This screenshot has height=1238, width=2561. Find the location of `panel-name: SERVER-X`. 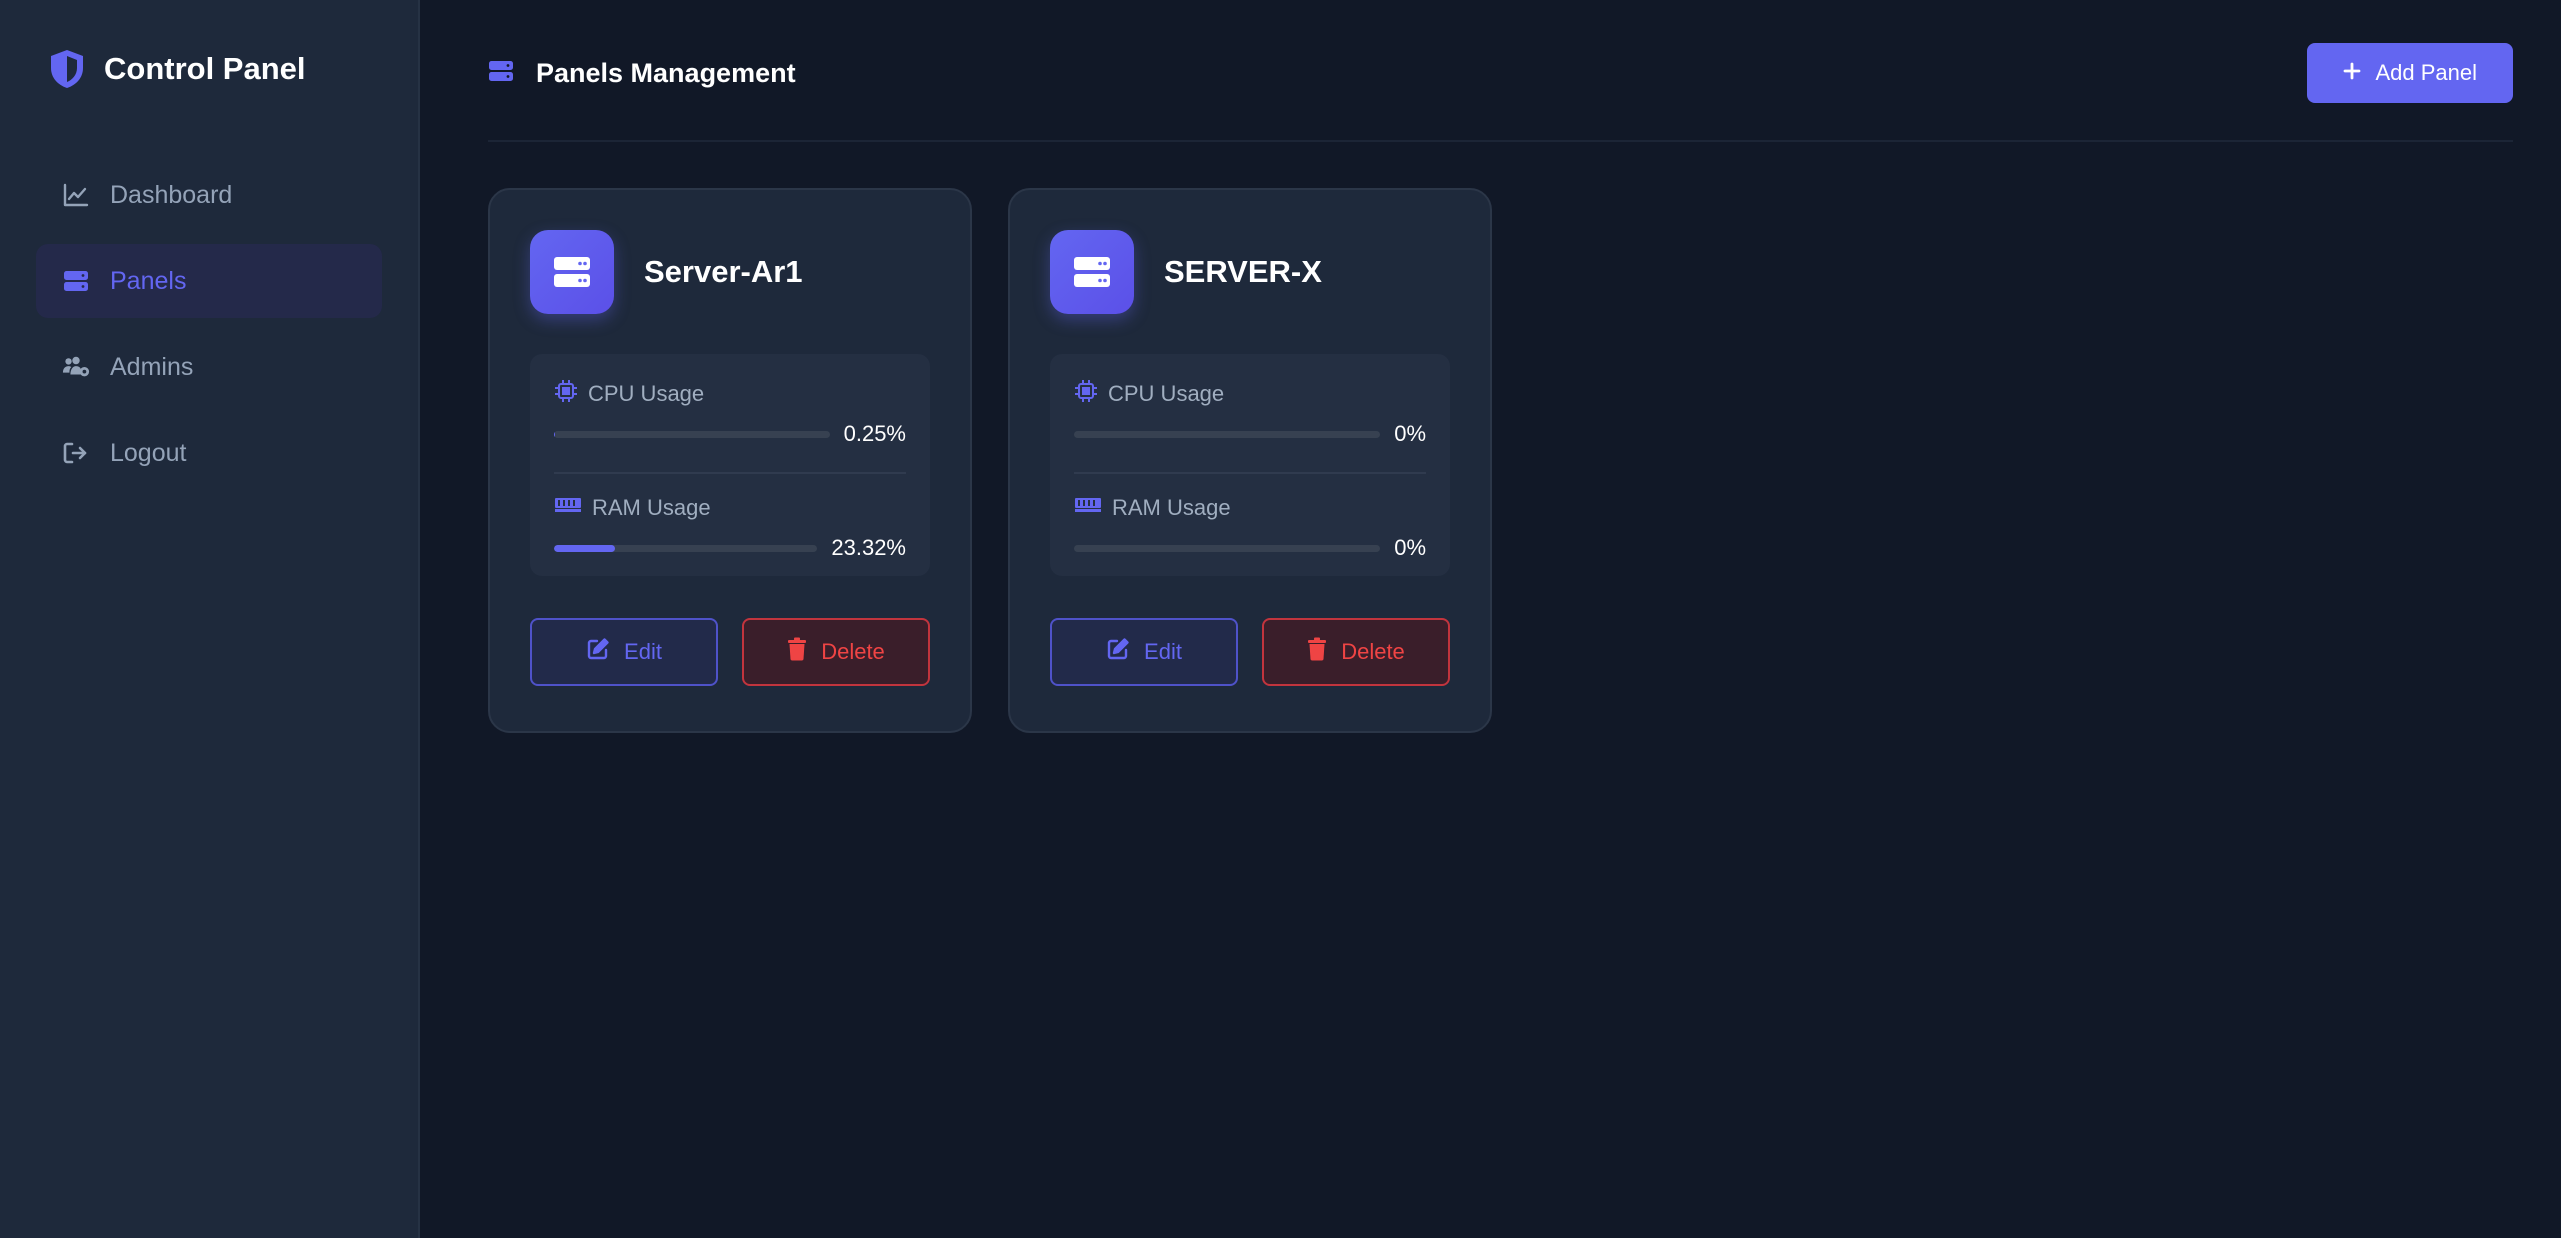

panel-name: SERVER-X is located at coordinates (1243, 271).